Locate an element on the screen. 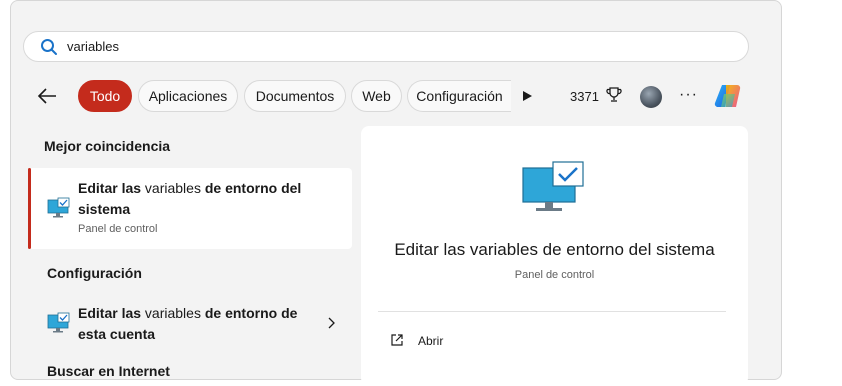 Image resolution: width=842 pixels, height=386 pixels. filter-tab-configuracion: Configuración is located at coordinates (459, 96).